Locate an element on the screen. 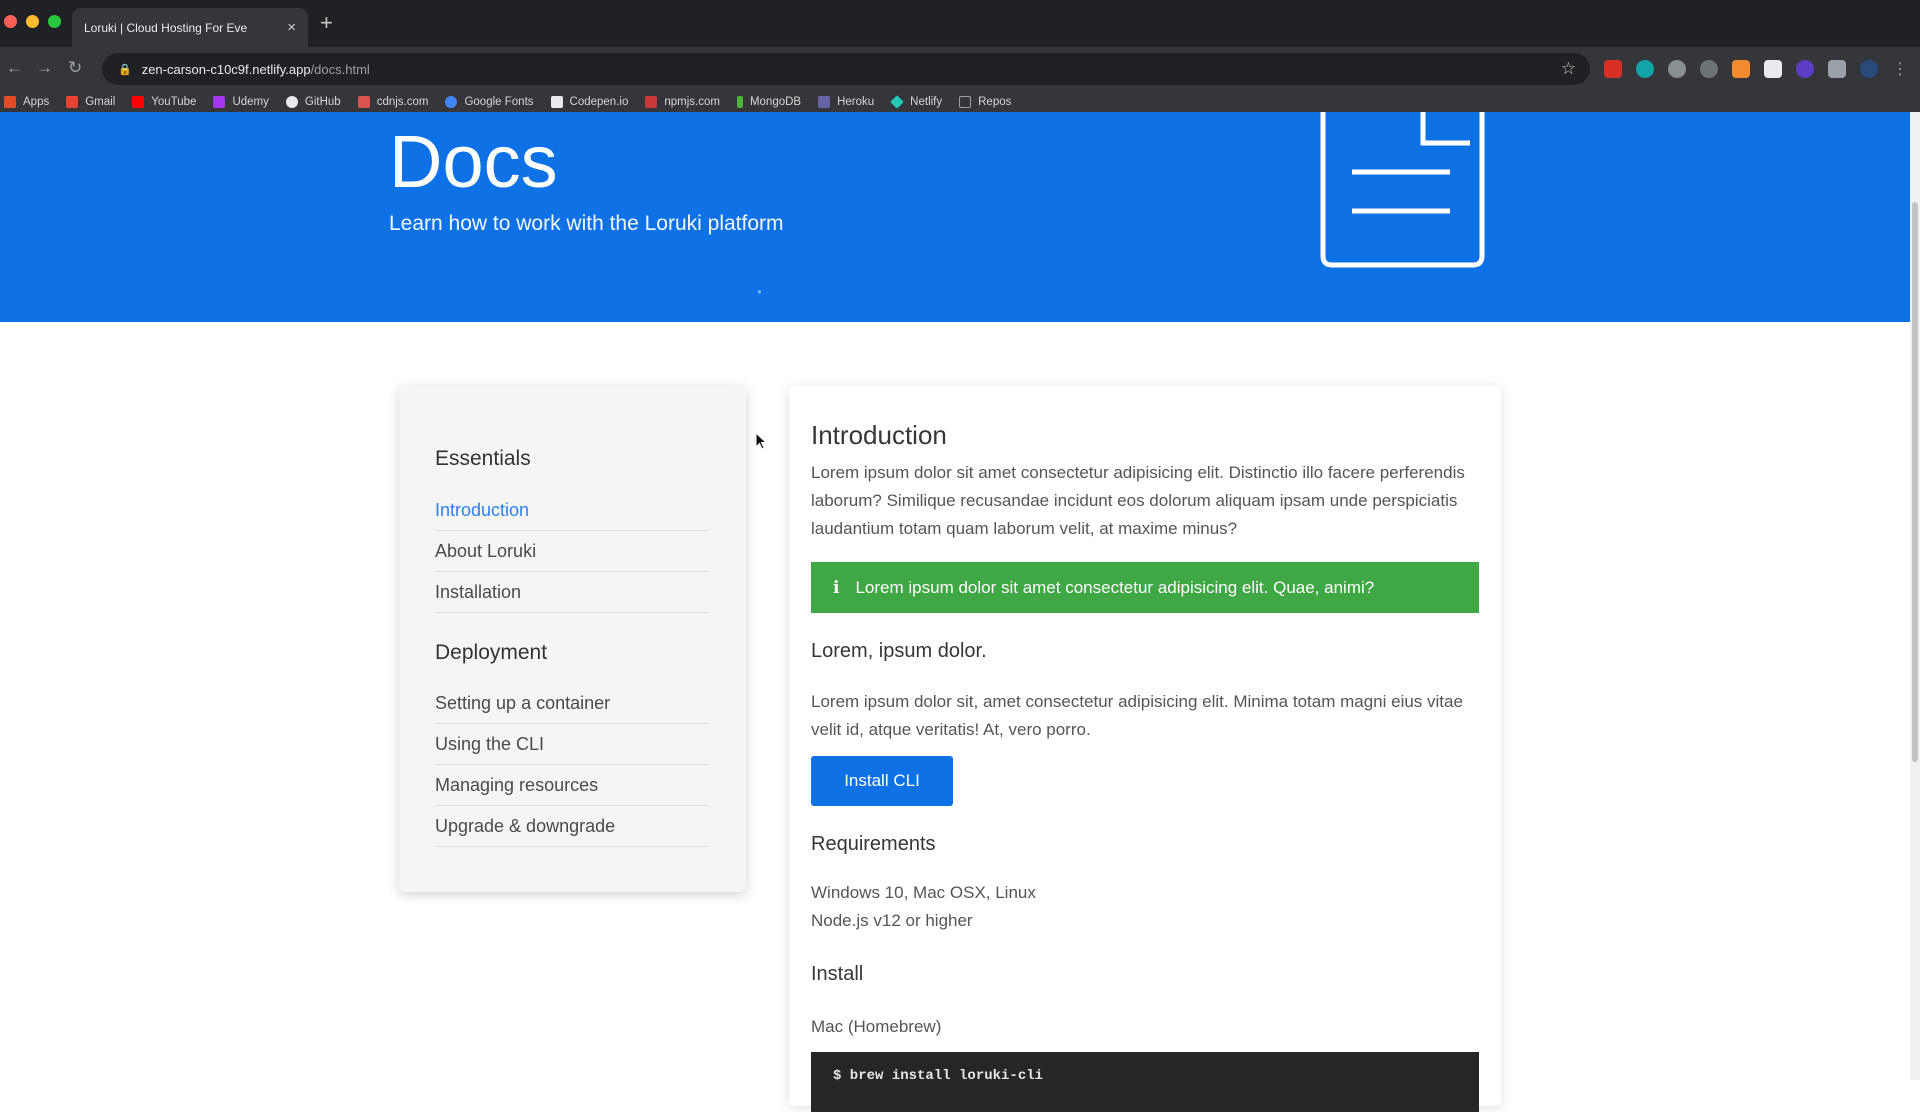  install-heading: Install is located at coordinates (837, 974).